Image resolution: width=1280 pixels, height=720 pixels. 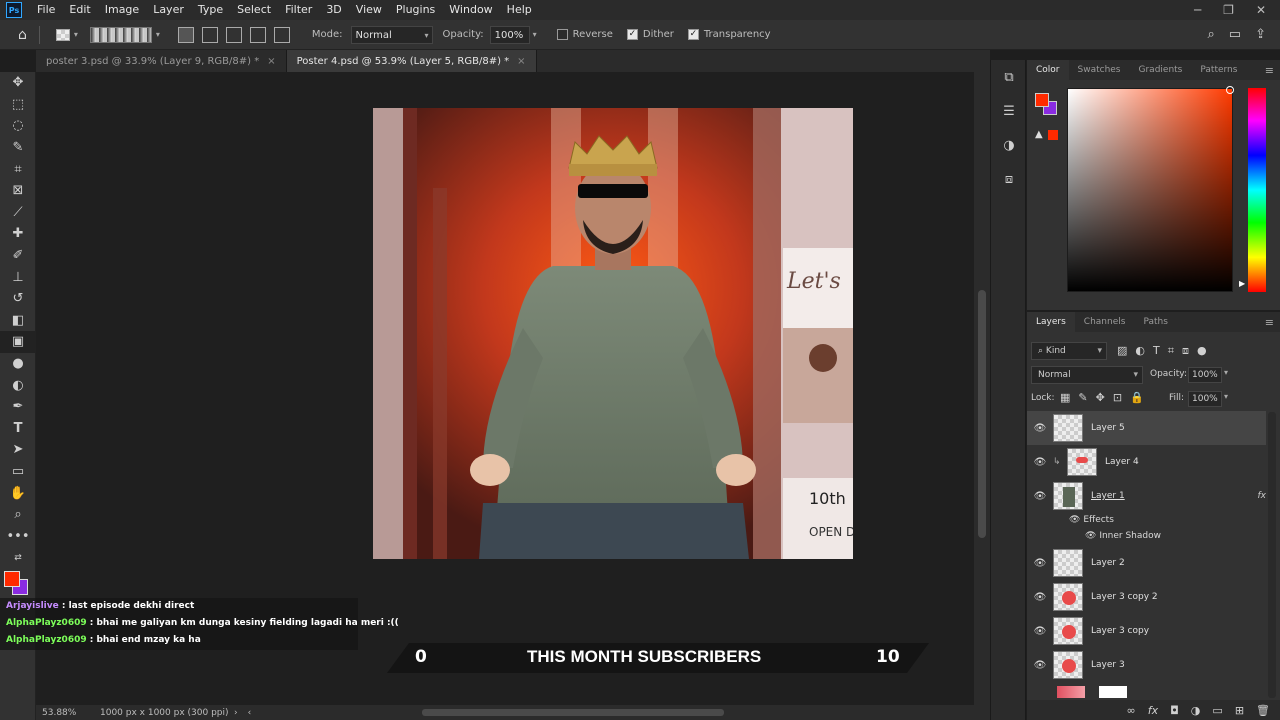 I want to click on crop-tool-icon: ⌗, so click(x=18, y=169).